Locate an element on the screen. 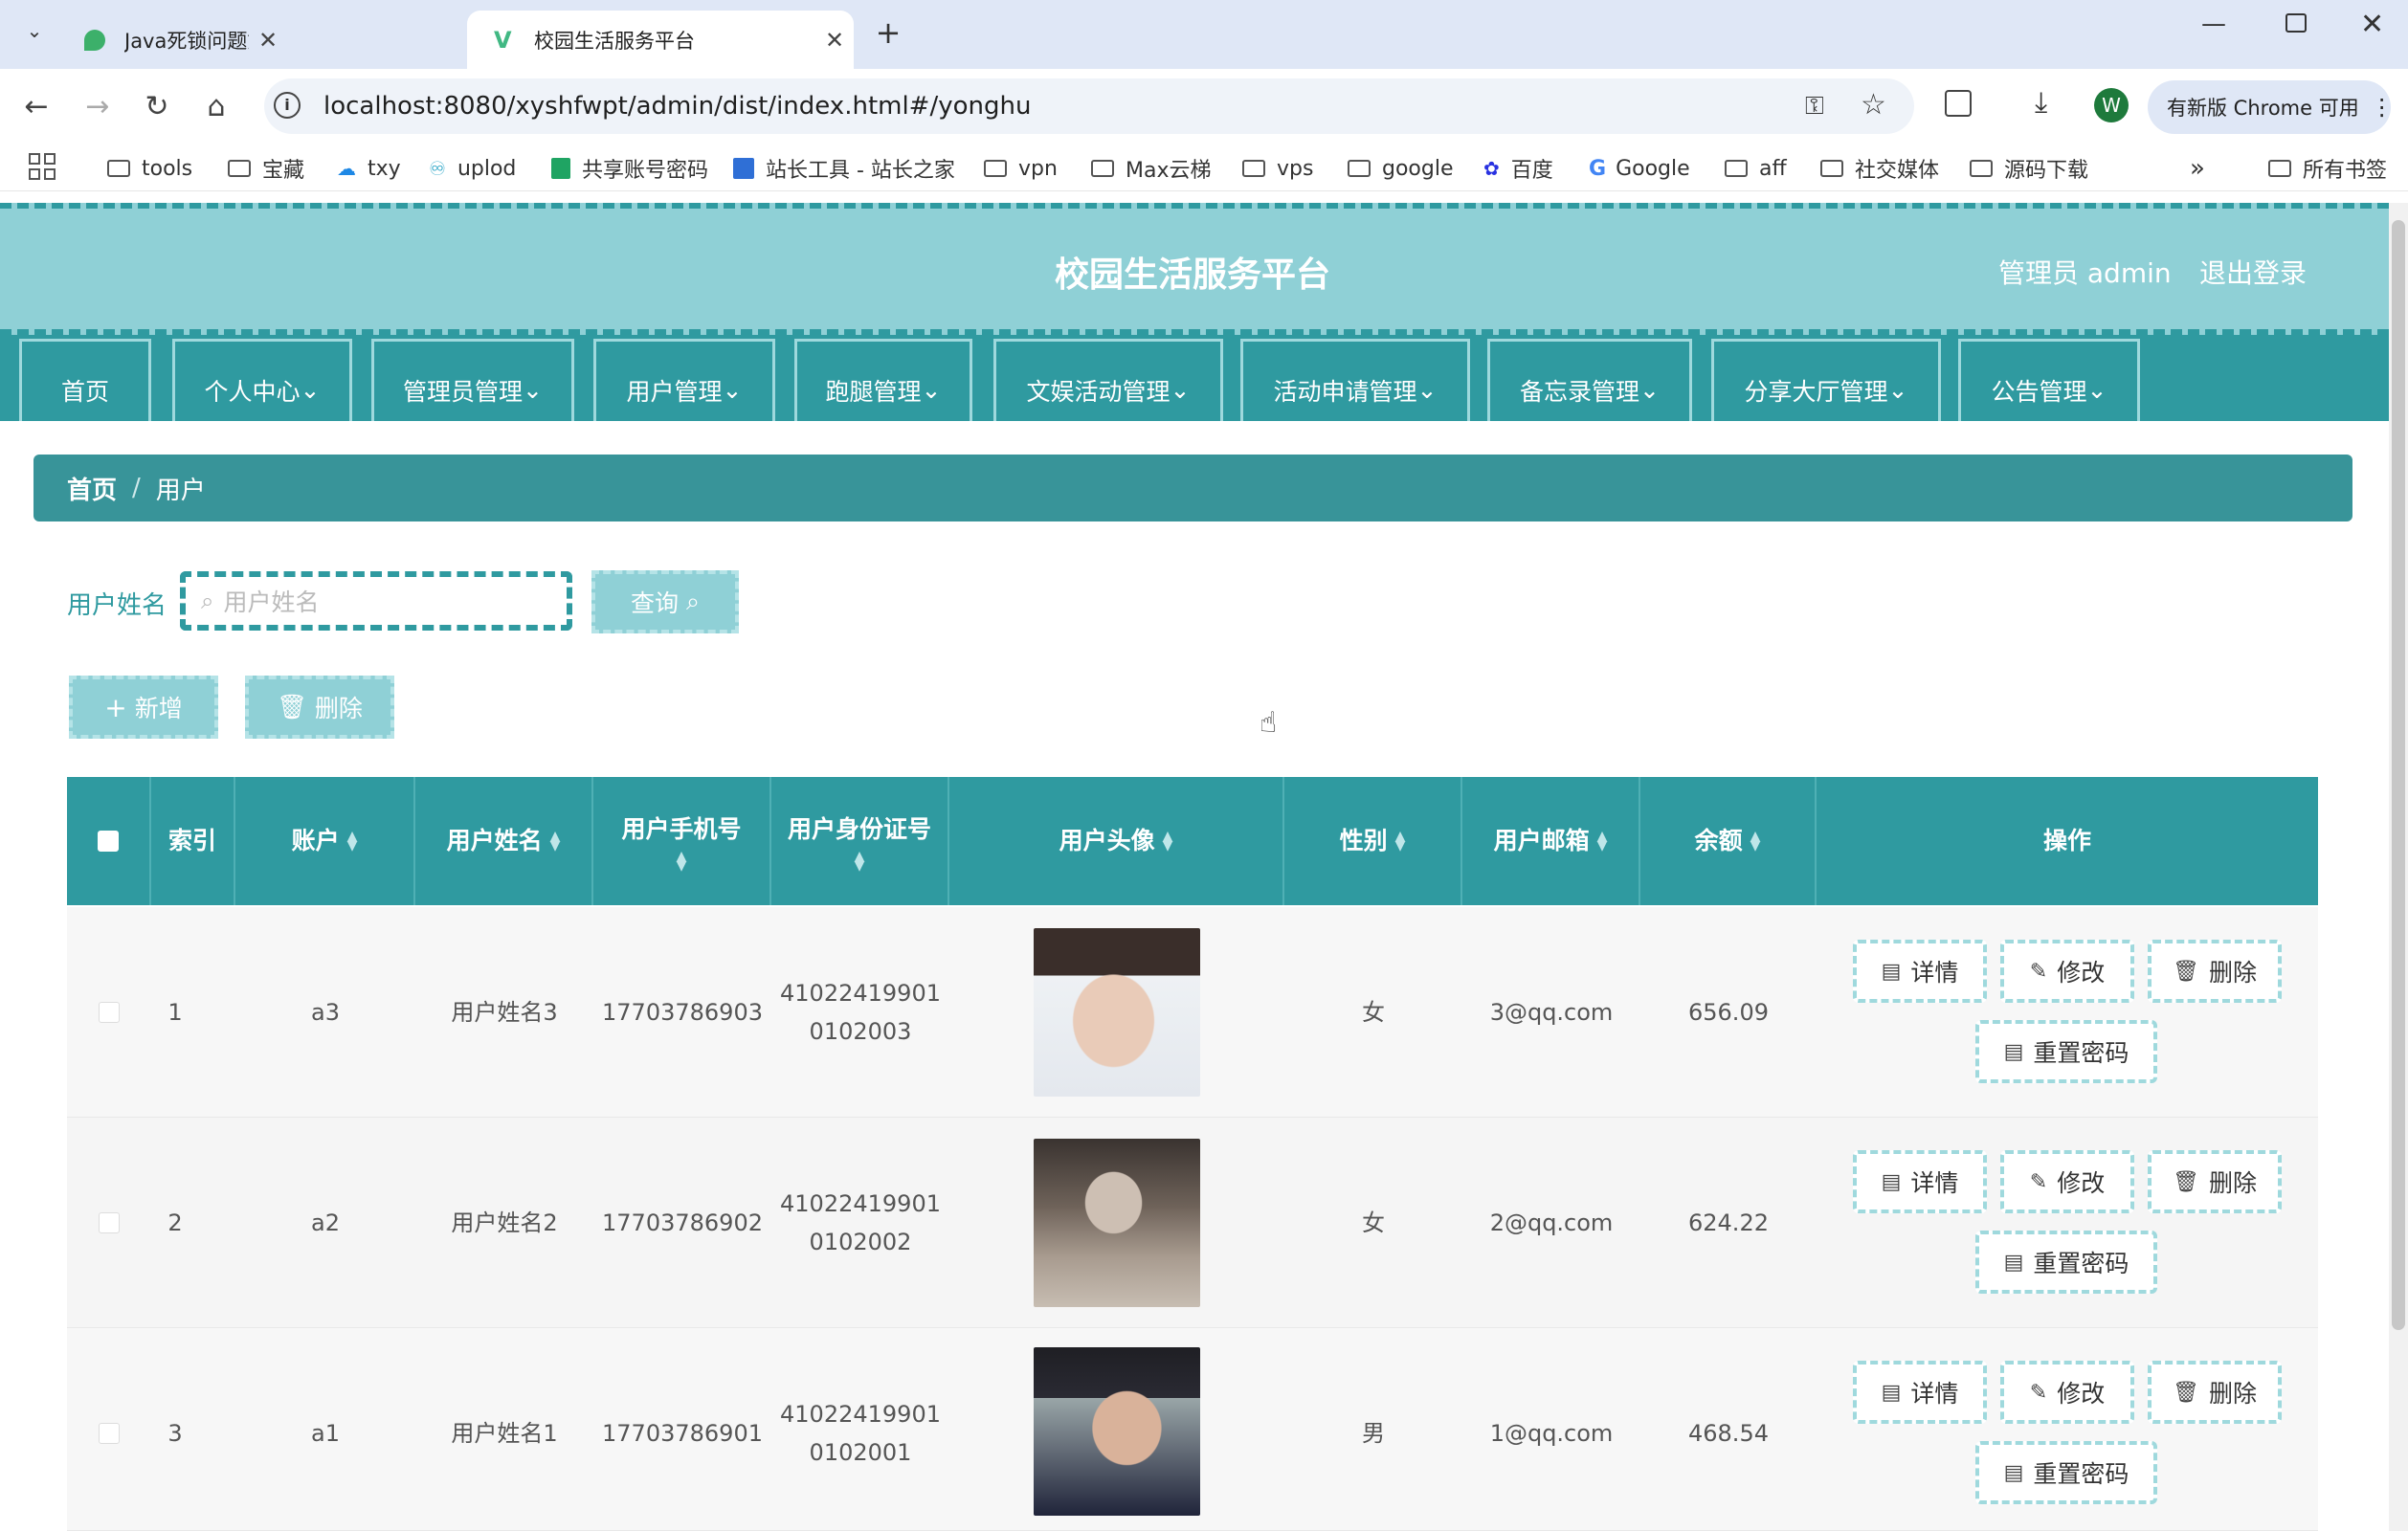  bookmark-uplod: ♾ uplod is located at coordinates (472, 168).